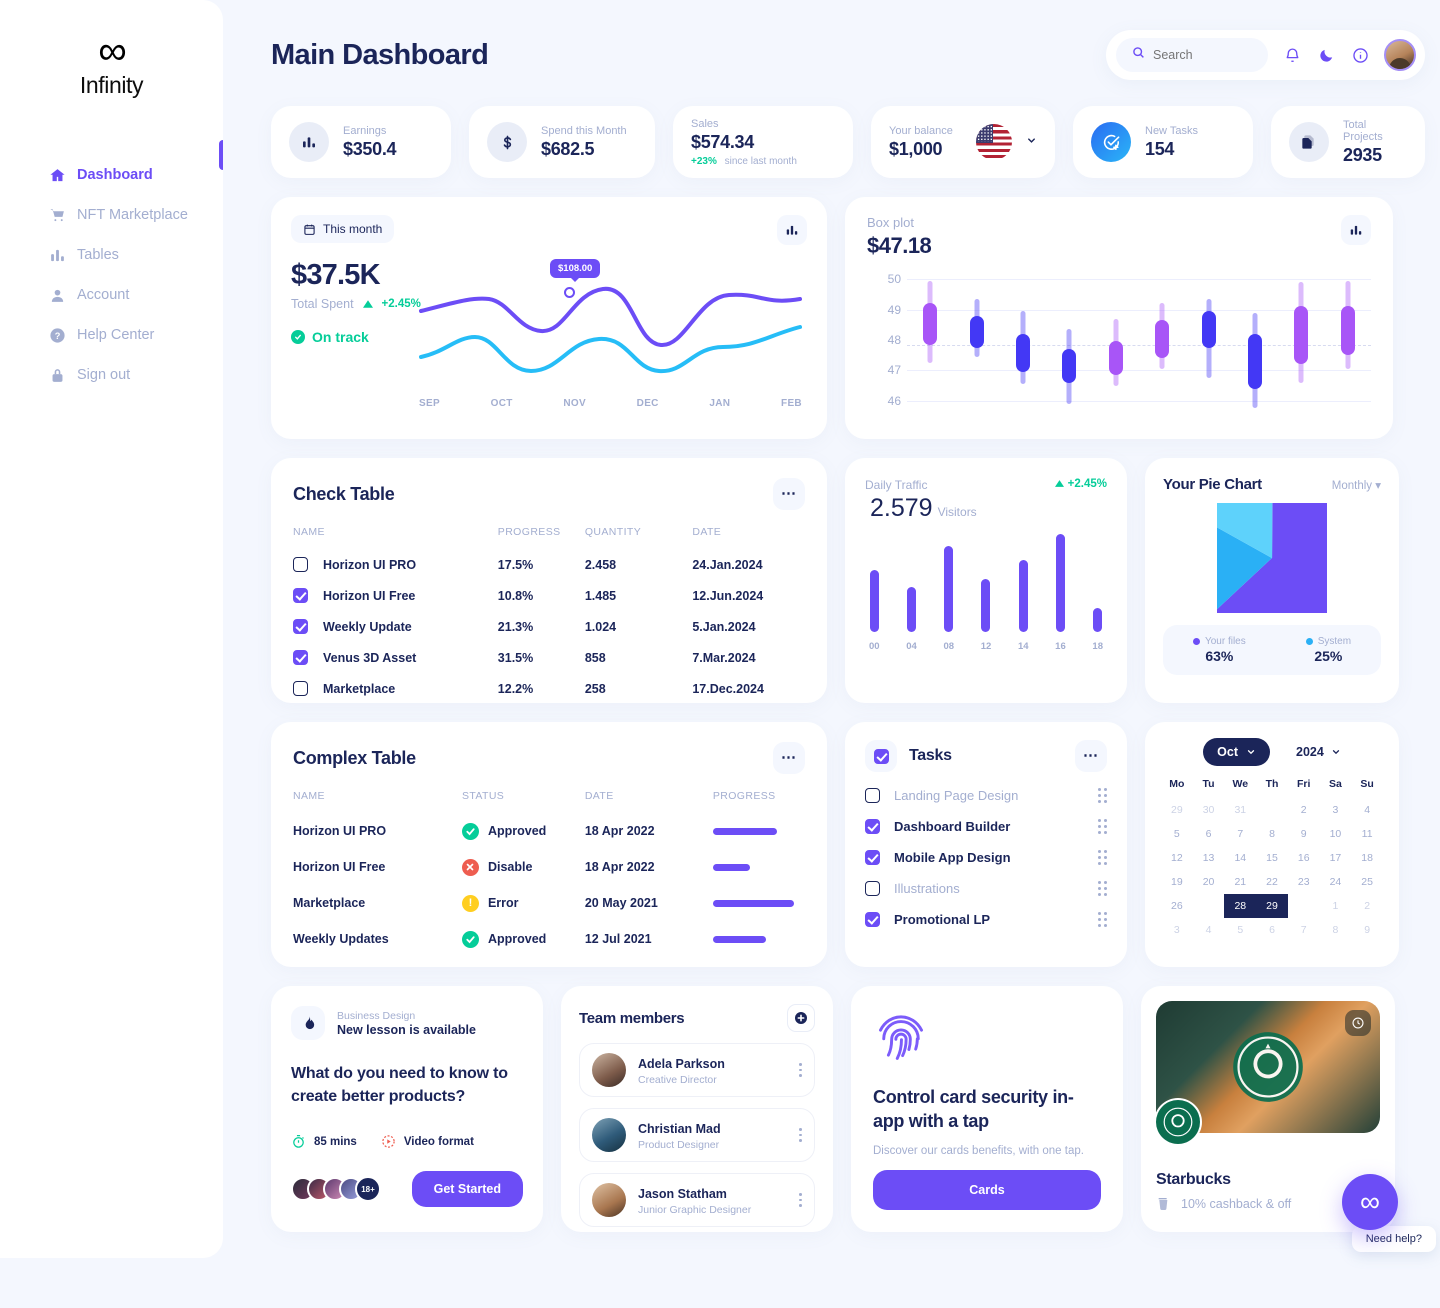  I want to click on calendar-day: 3, so click(1336, 810).